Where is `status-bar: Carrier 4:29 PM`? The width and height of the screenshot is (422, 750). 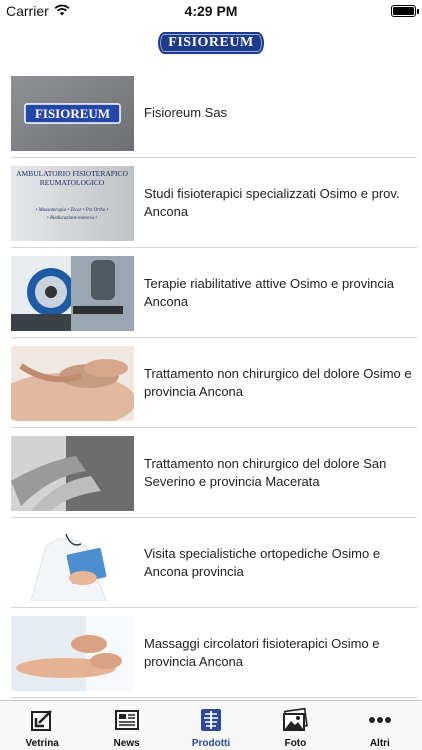
status-bar: Carrier 4:29 PM is located at coordinates (211, 11).